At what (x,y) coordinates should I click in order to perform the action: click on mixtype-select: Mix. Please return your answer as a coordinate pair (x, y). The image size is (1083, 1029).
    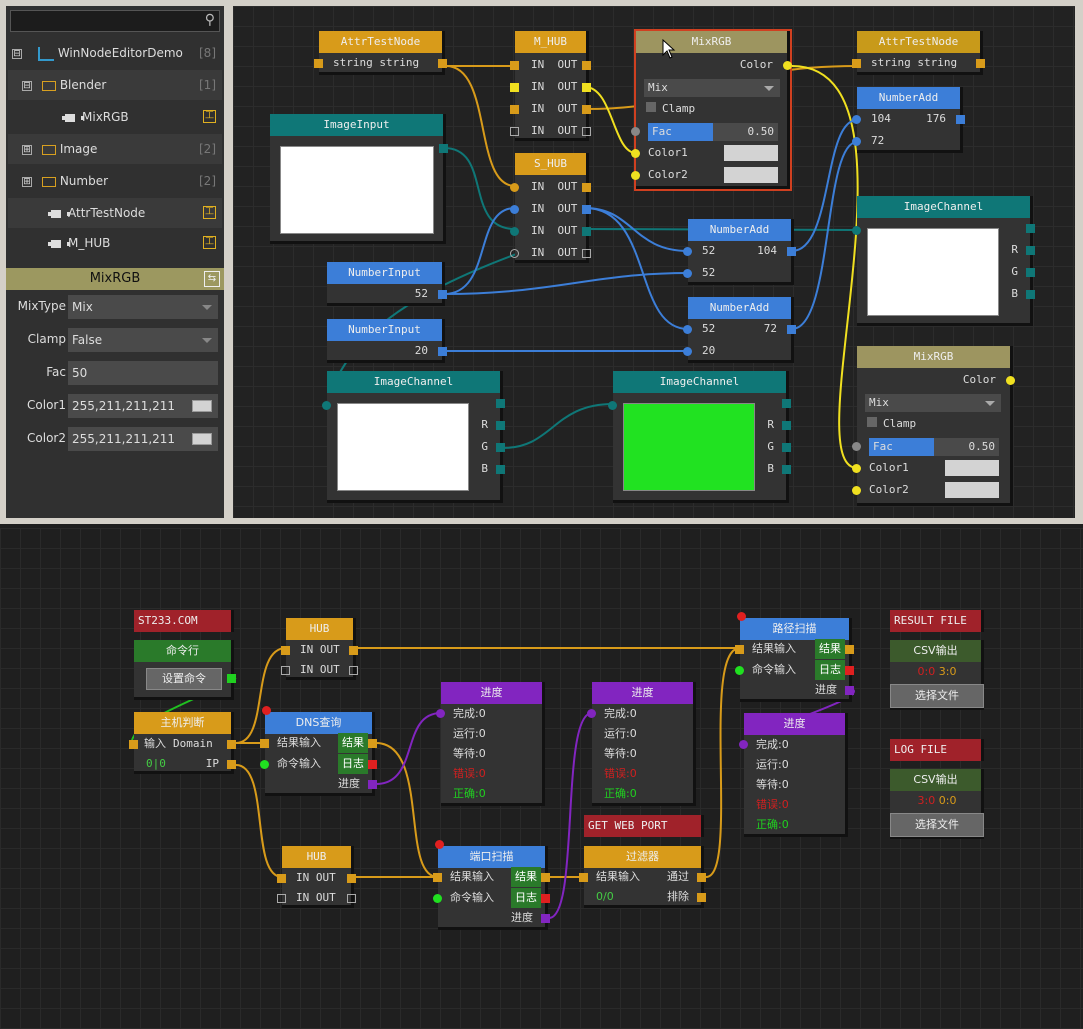
    Looking at the image, I should click on (143, 307).